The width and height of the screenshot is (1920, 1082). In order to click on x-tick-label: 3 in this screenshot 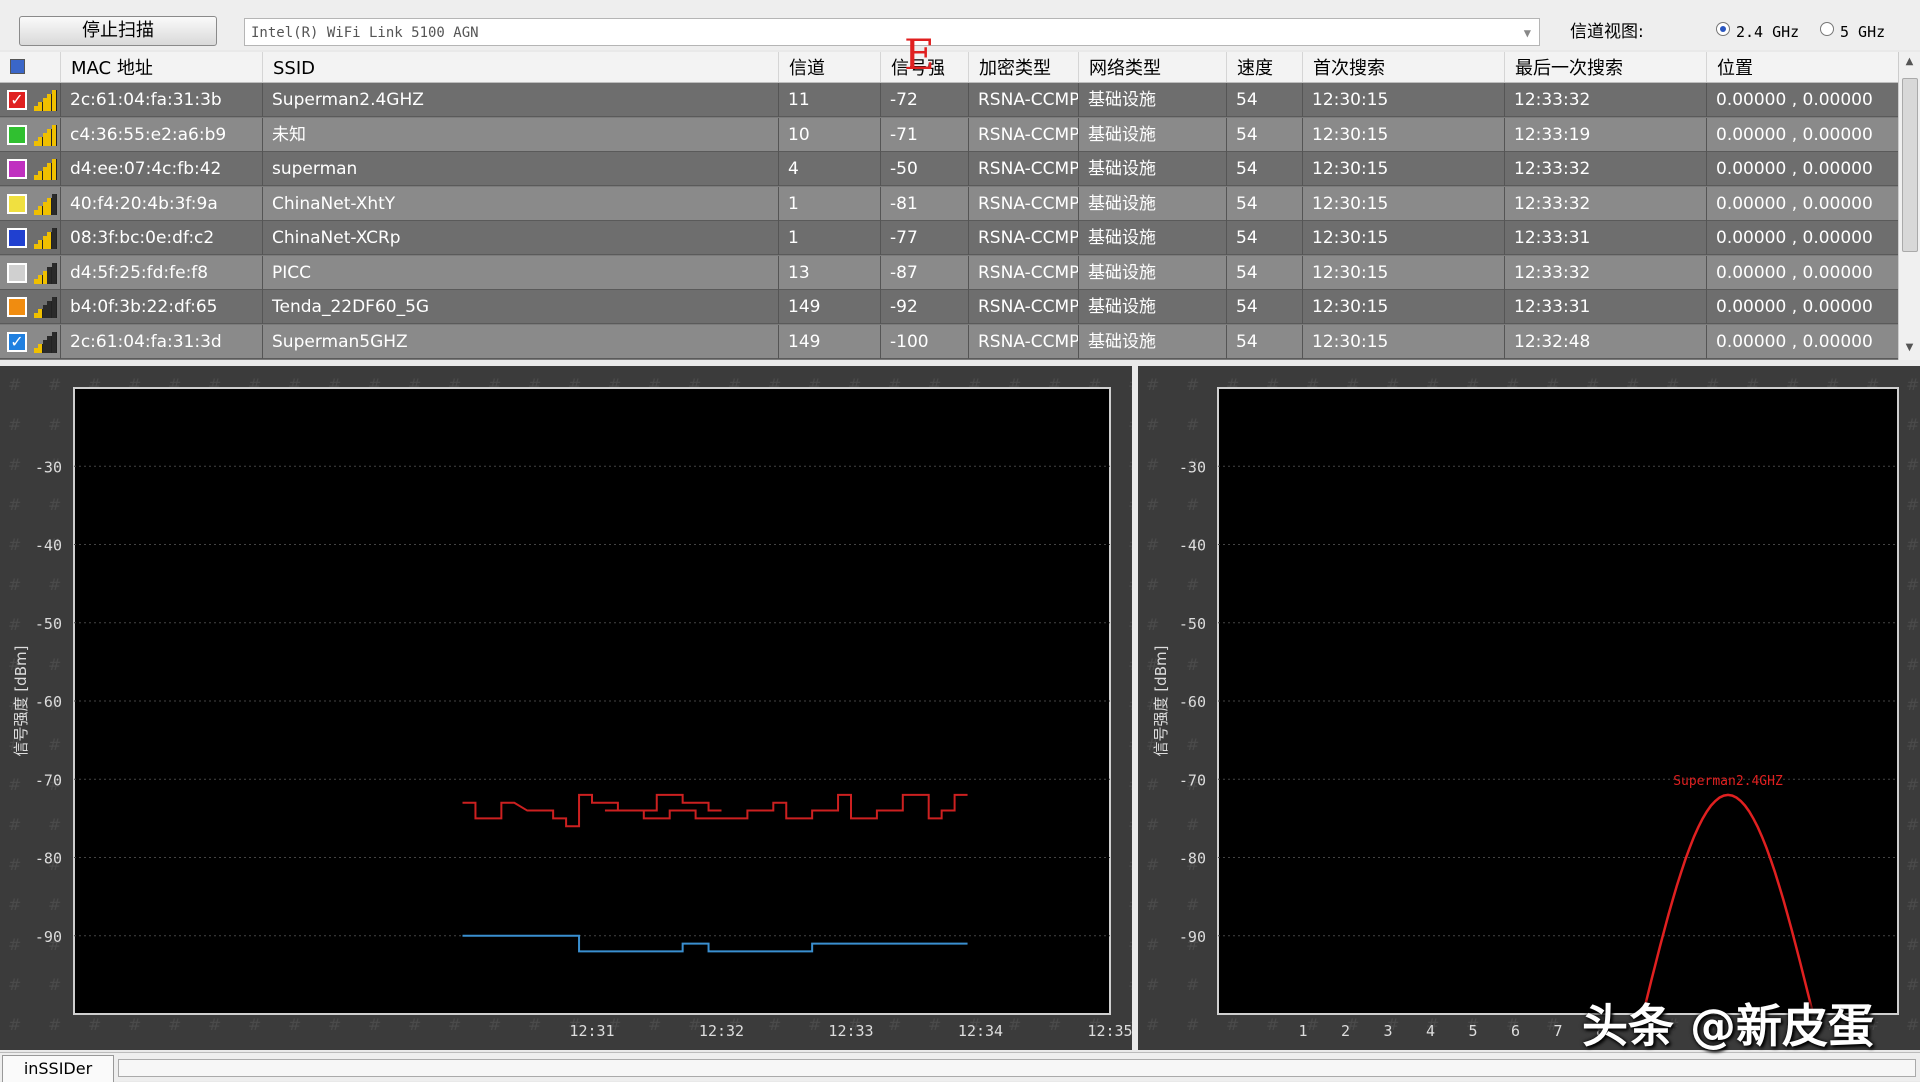, I will do `click(1387, 1031)`.